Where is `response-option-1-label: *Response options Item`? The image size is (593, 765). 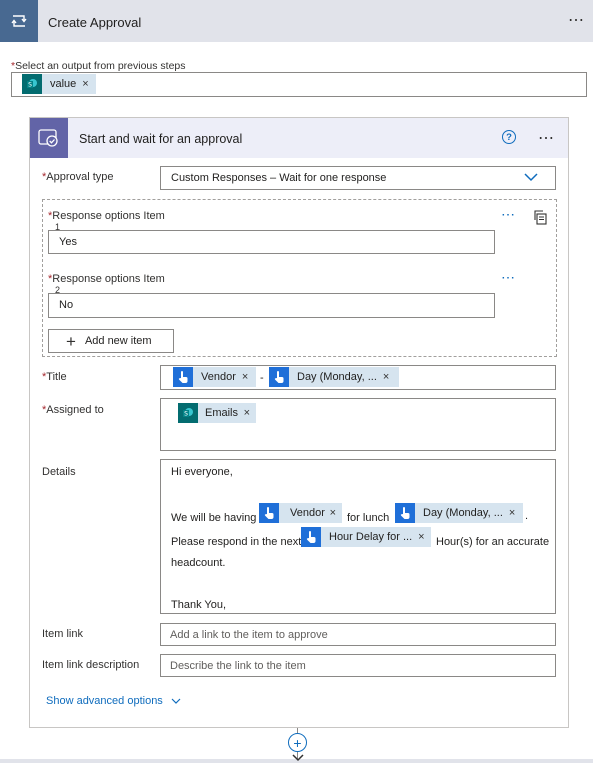 response-option-1-label: *Response options Item is located at coordinates (106, 216).